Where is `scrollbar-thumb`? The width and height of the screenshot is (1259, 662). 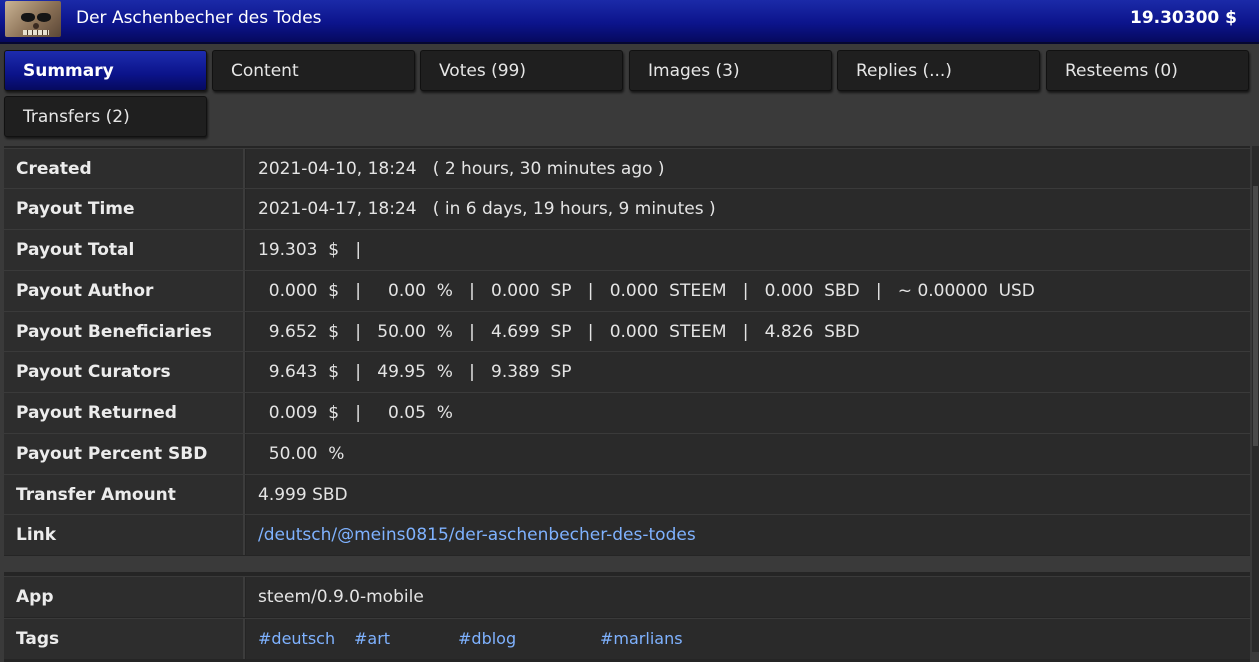
scrollbar-thumb is located at coordinates (1255, 316).